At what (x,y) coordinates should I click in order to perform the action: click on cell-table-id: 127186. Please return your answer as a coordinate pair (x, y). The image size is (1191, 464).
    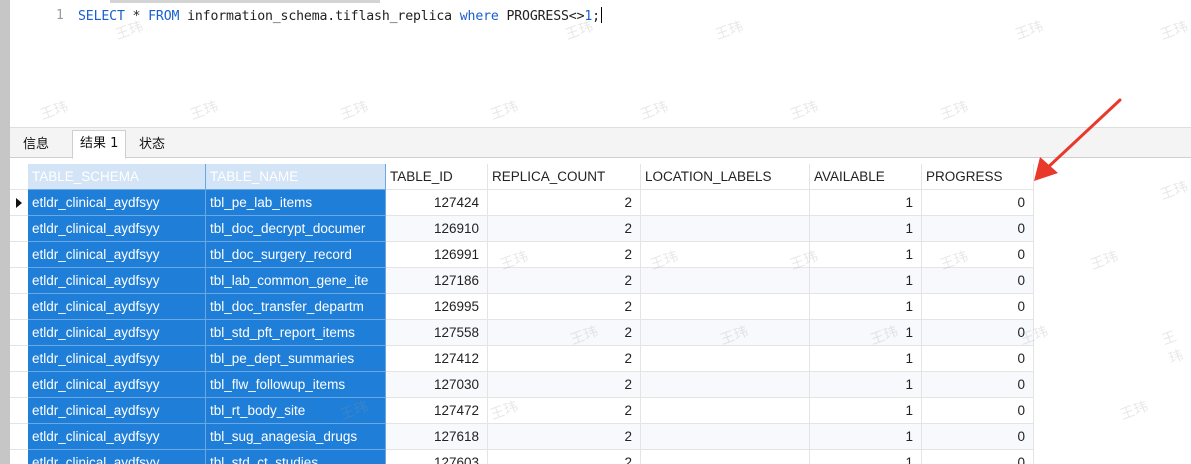
    Looking at the image, I should click on (437, 281).